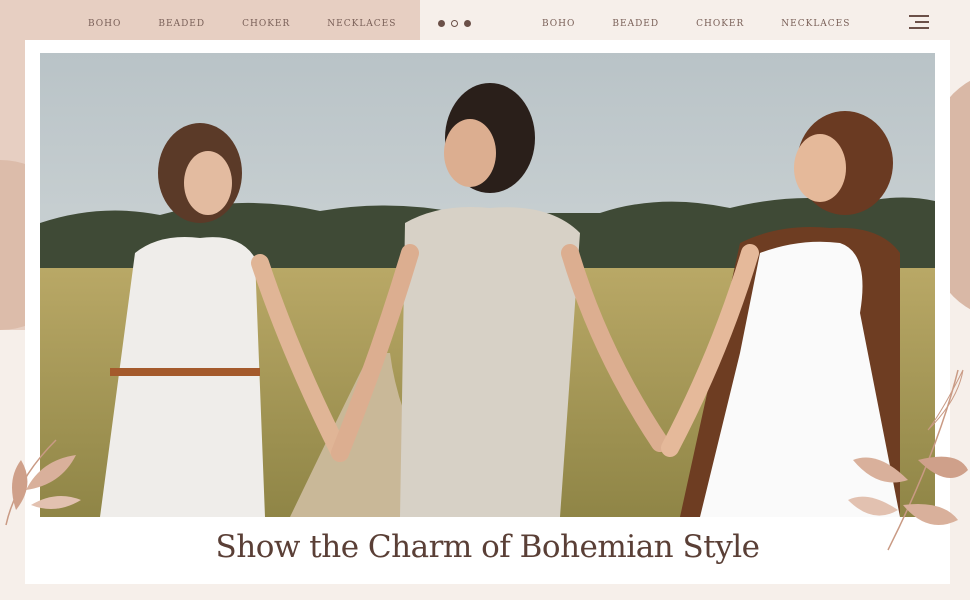 This screenshot has height=600, width=970. I want to click on leaf-decoration-left-icon, so click(43, 482).